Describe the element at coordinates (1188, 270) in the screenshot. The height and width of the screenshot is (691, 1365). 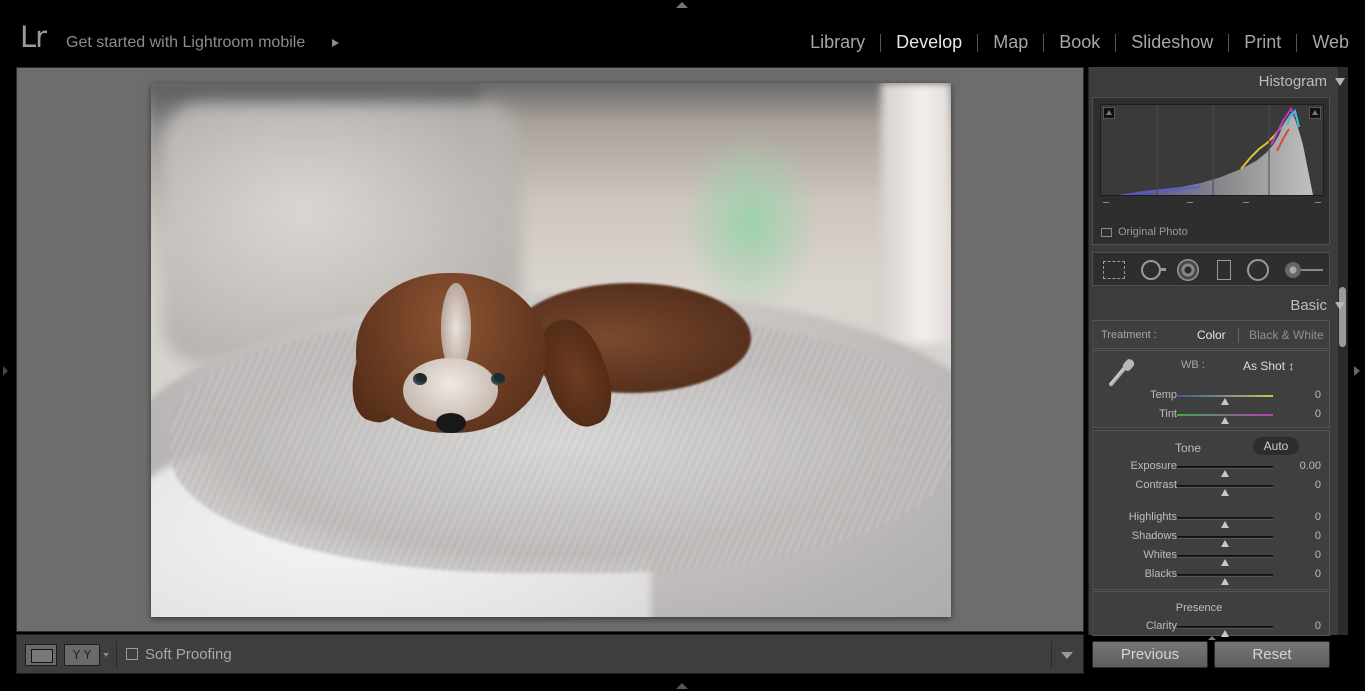
I see `red-eye-icon` at that location.